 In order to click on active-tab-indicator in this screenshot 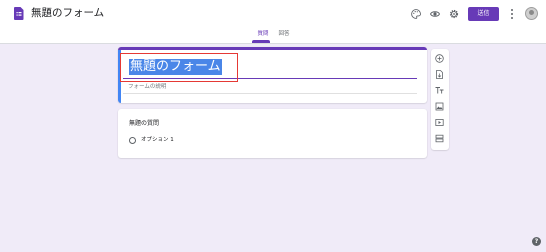, I will do `click(261, 41)`.